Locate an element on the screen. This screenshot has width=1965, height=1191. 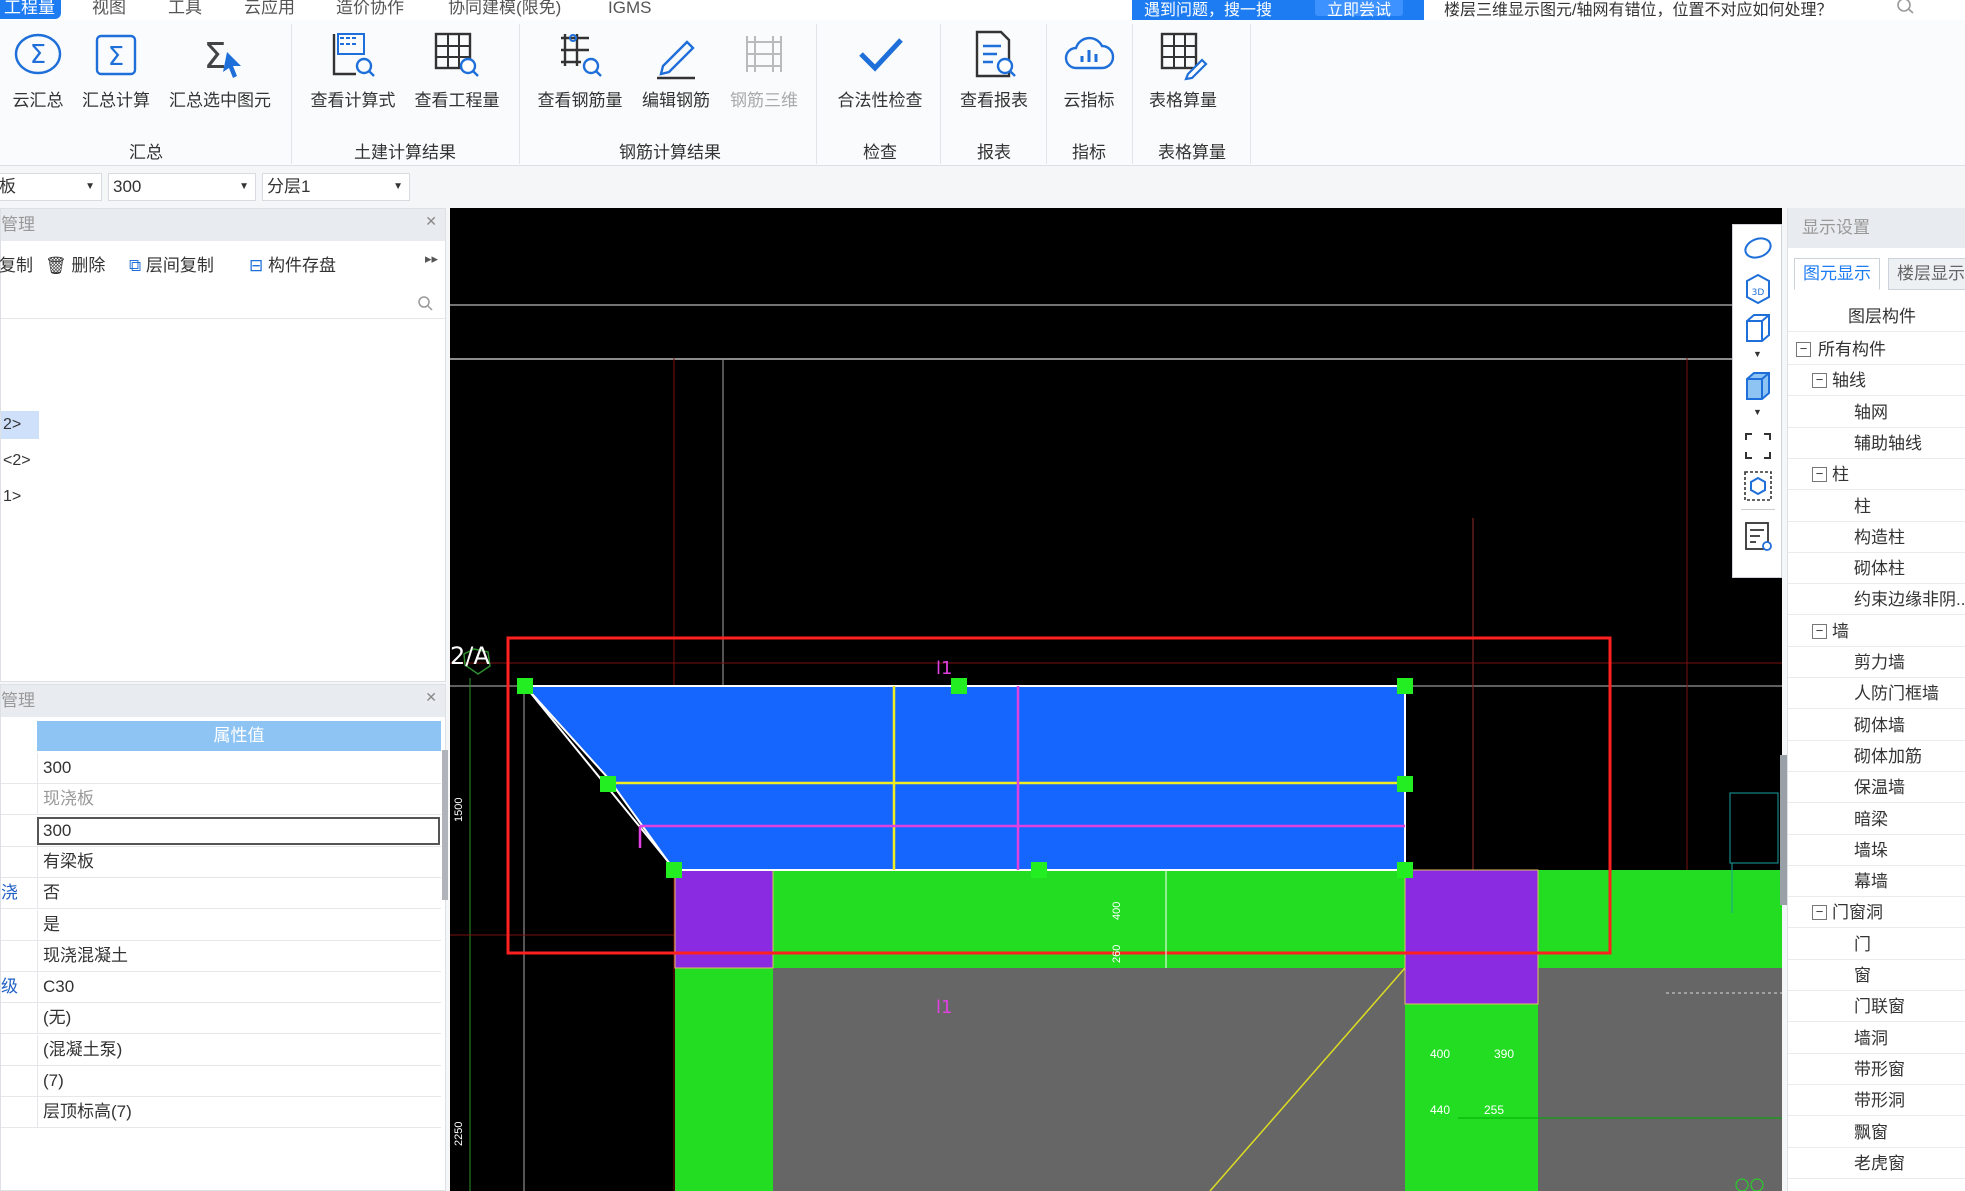
select-3d-icon is located at coordinates (1758, 486).